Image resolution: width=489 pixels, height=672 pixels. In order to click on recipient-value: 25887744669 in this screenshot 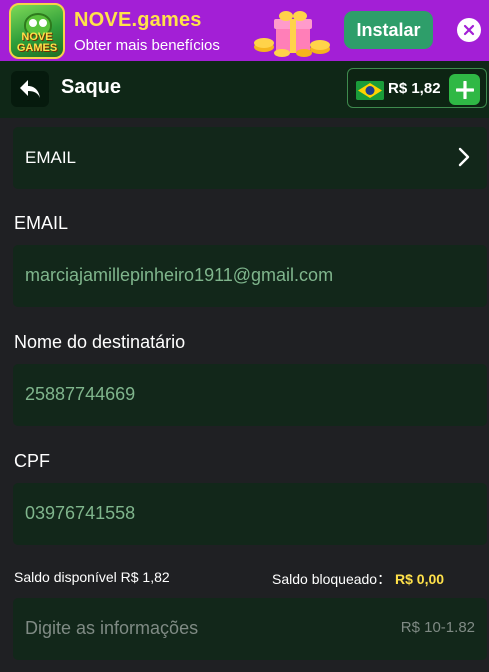, I will do `click(80, 394)`.